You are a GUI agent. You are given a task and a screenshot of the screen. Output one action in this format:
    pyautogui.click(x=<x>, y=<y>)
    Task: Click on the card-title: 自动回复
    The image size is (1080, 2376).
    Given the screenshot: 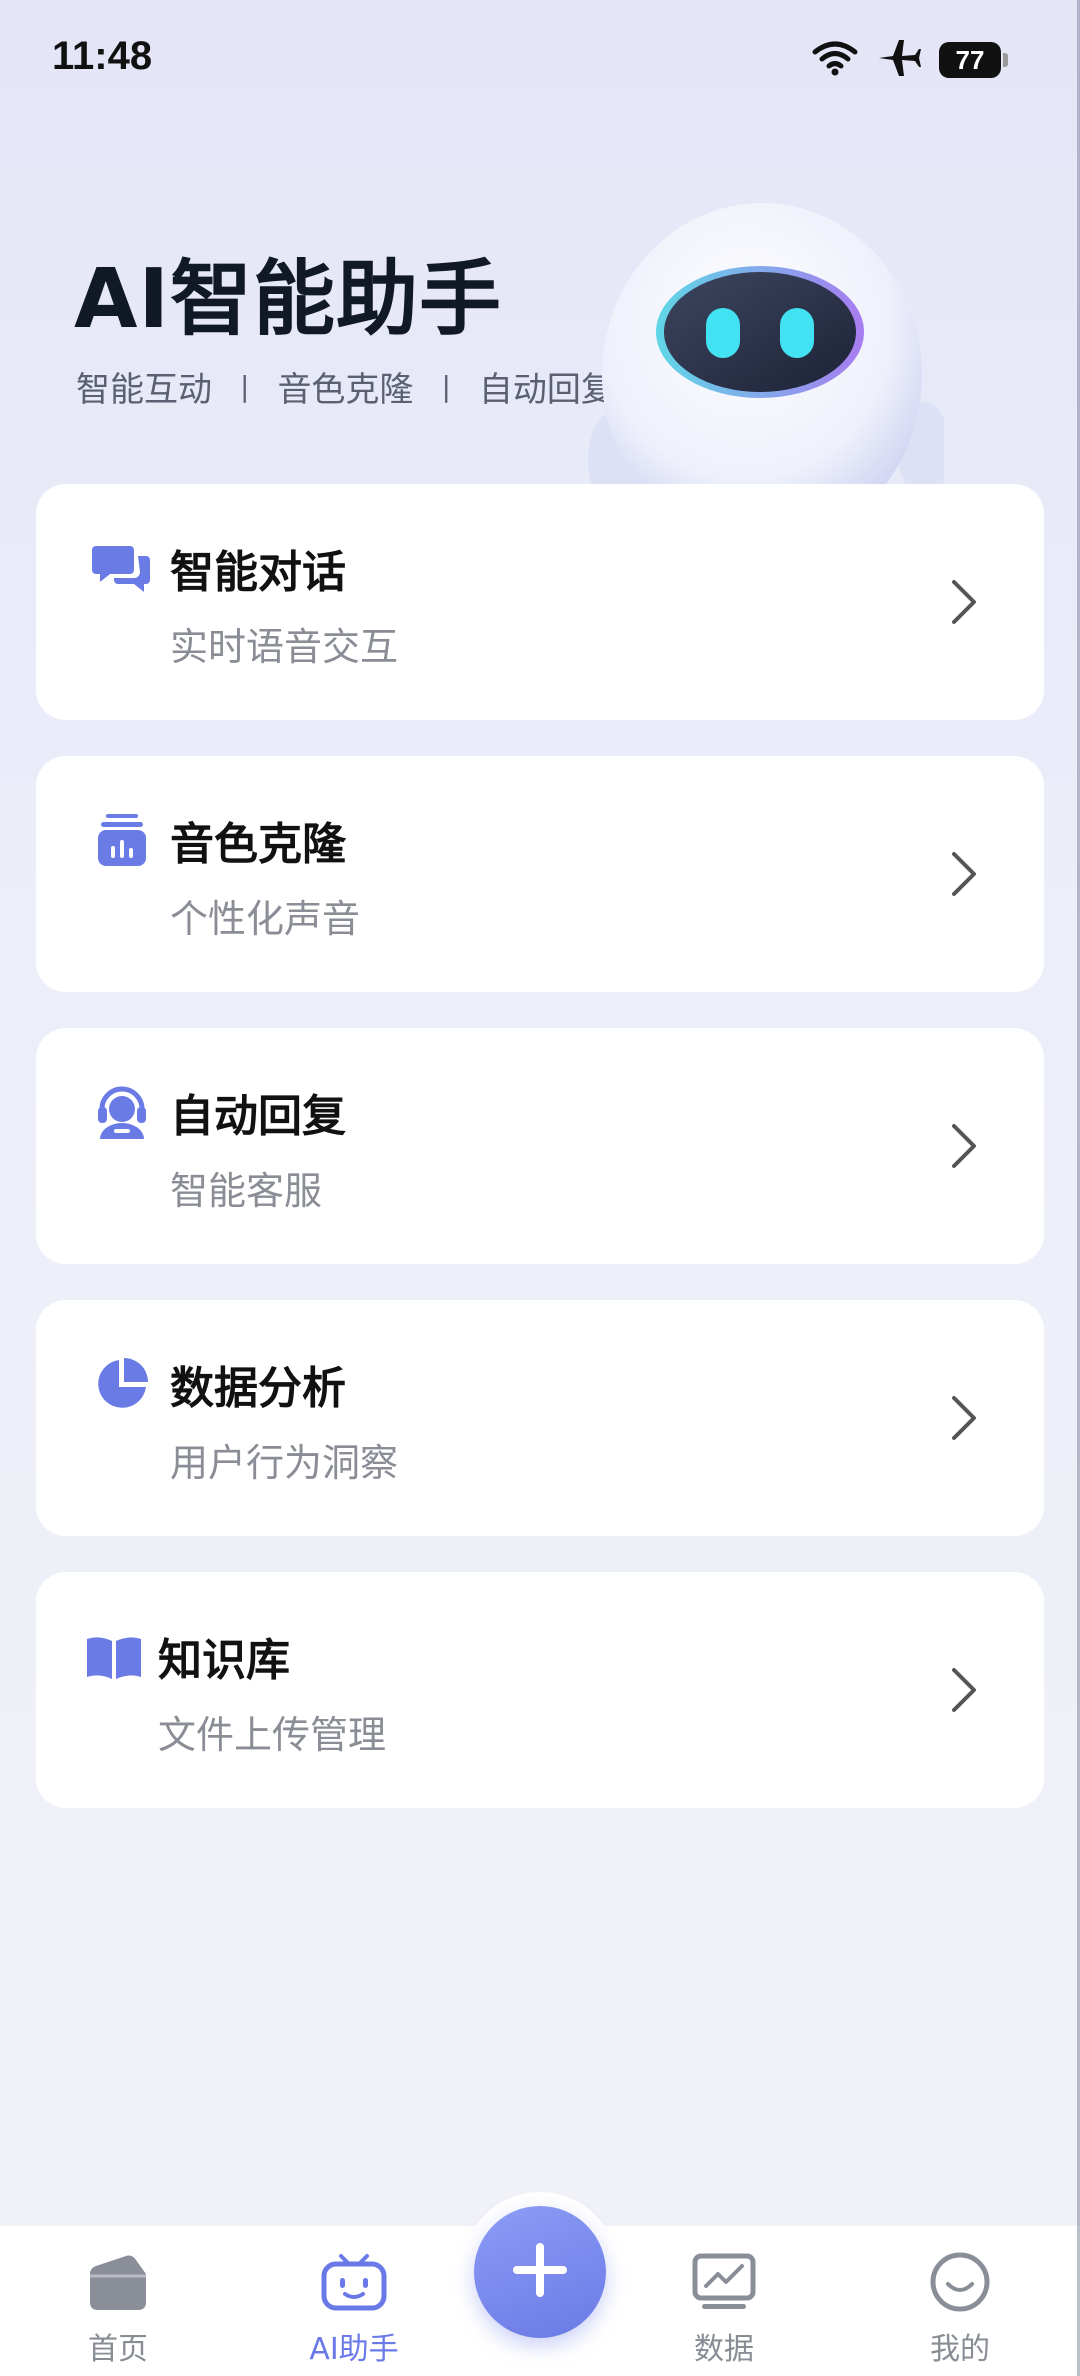 What is the action you would take?
    pyautogui.click(x=258, y=1116)
    